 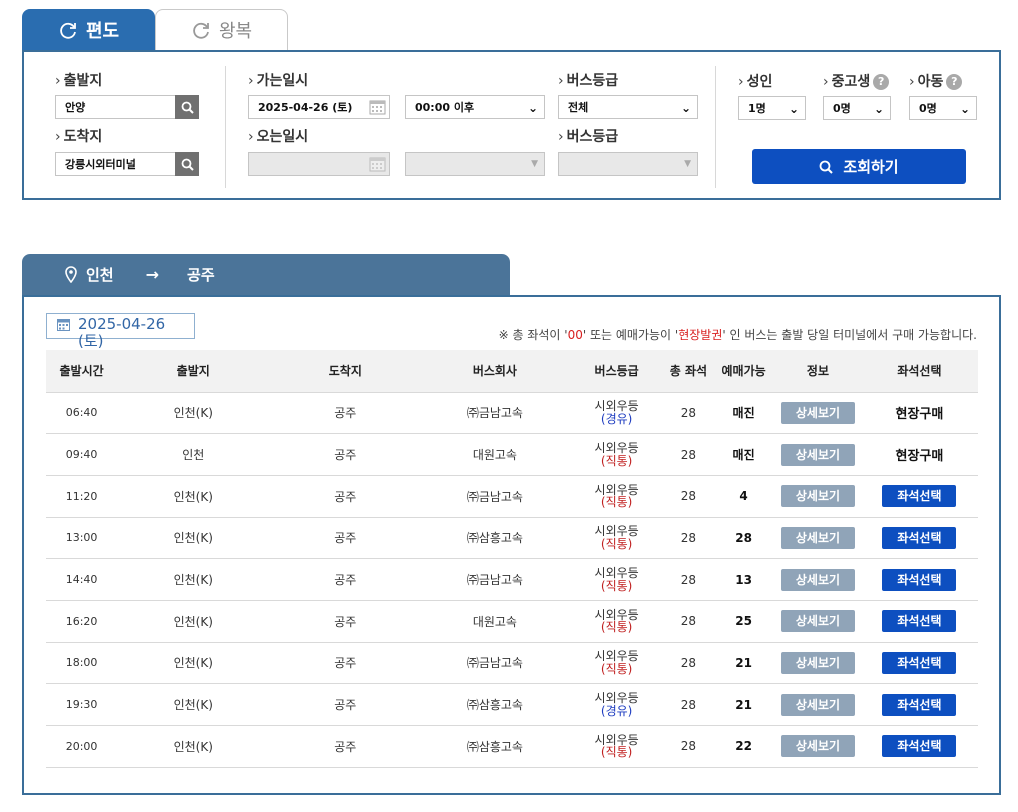 What do you see at coordinates (319, 107) in the screenshot?
I see `go-date-input: 2025-04-26 (토)` at bounding box center [319, 107].